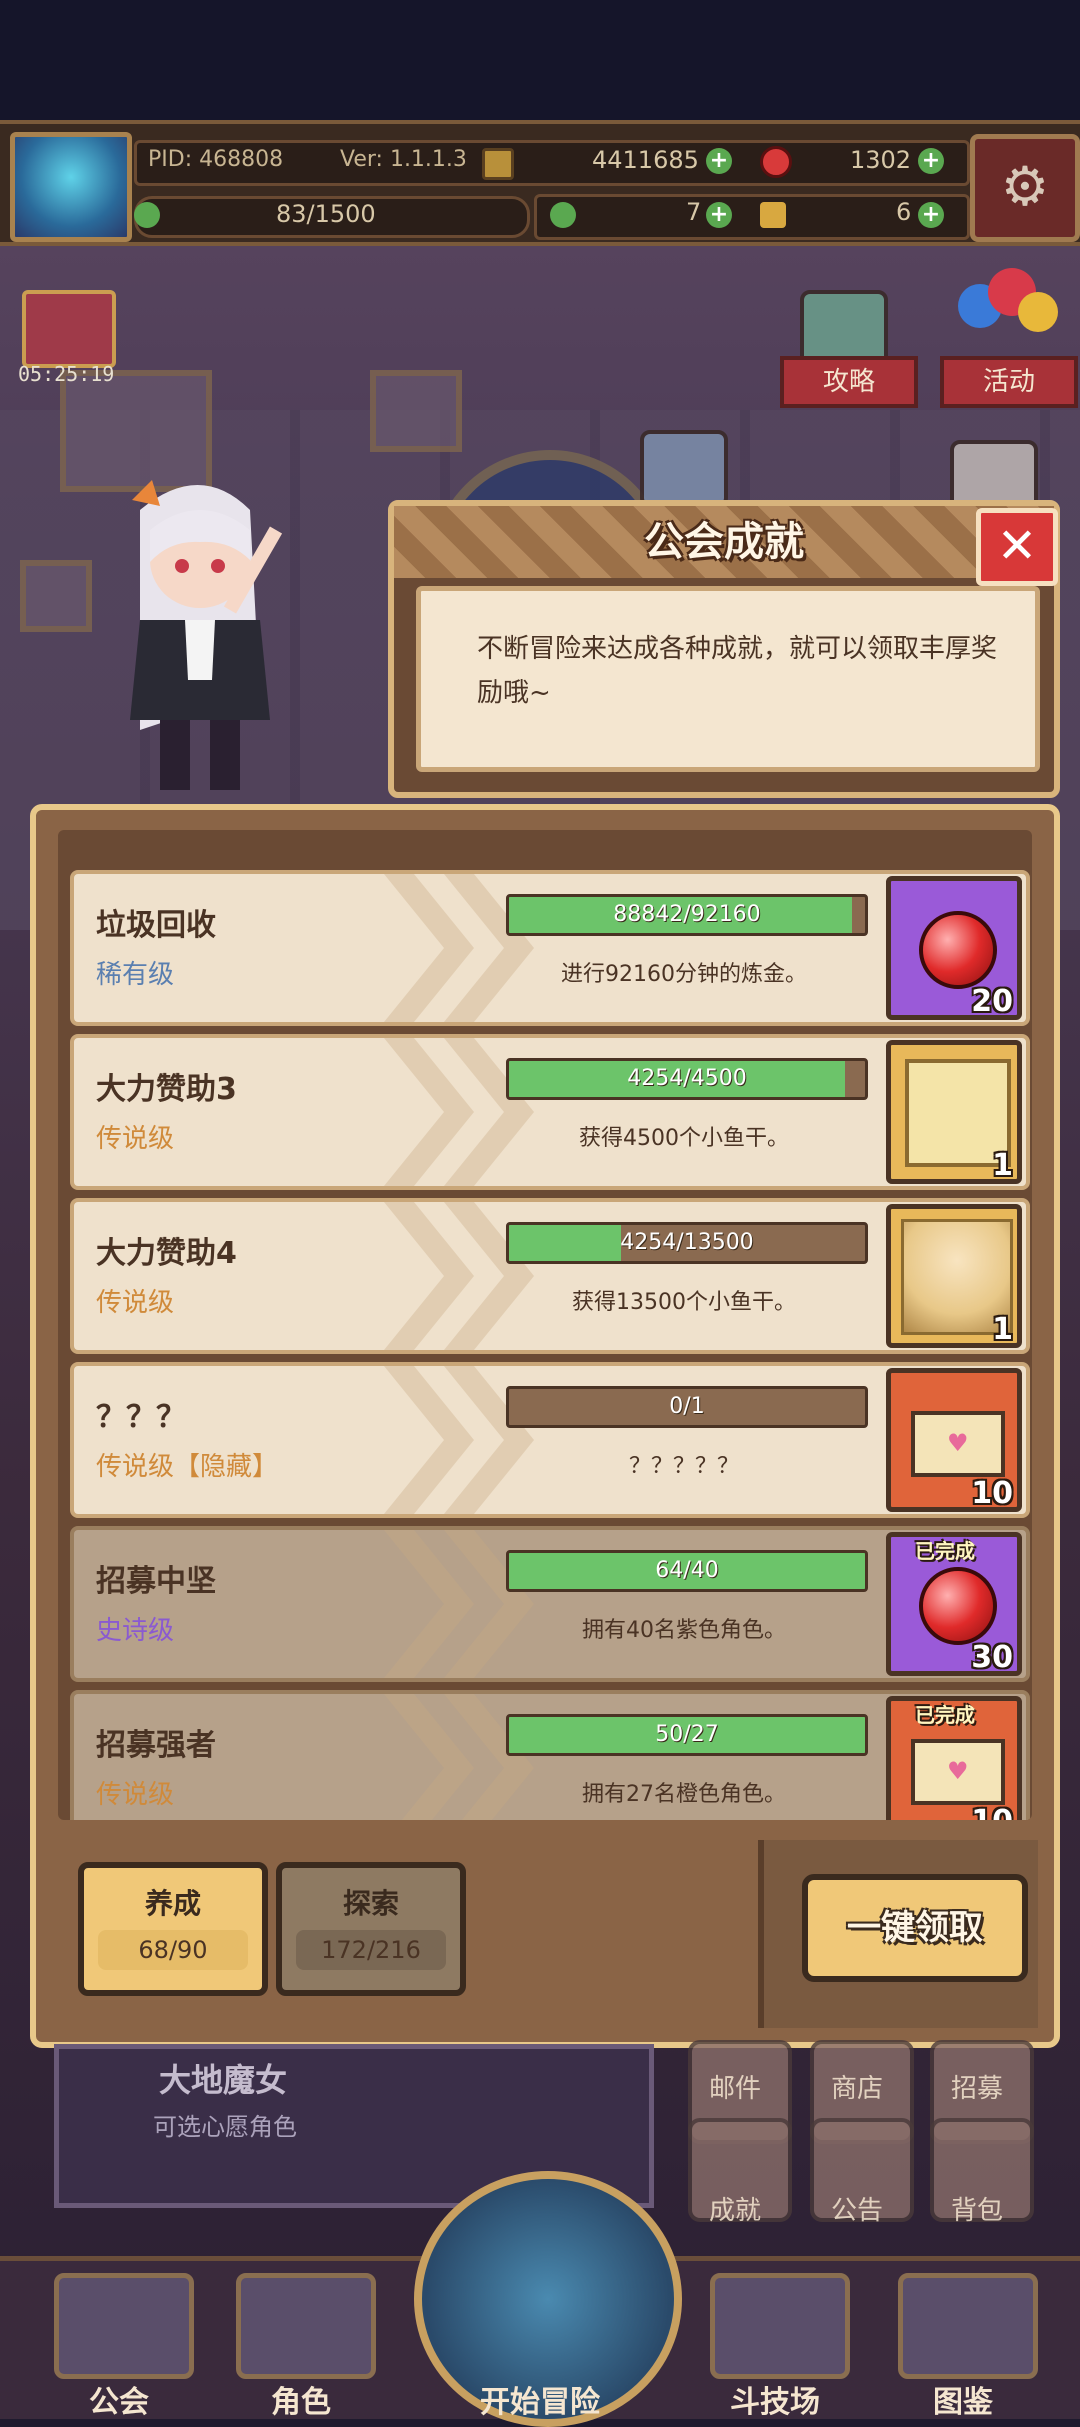 This screenshot has width=1080, height=2427. What do you see at coordinates (166, 1253) in the screenshot?
I see `achievement-name: 大力赞助4` at bounding box center [166, 1253].